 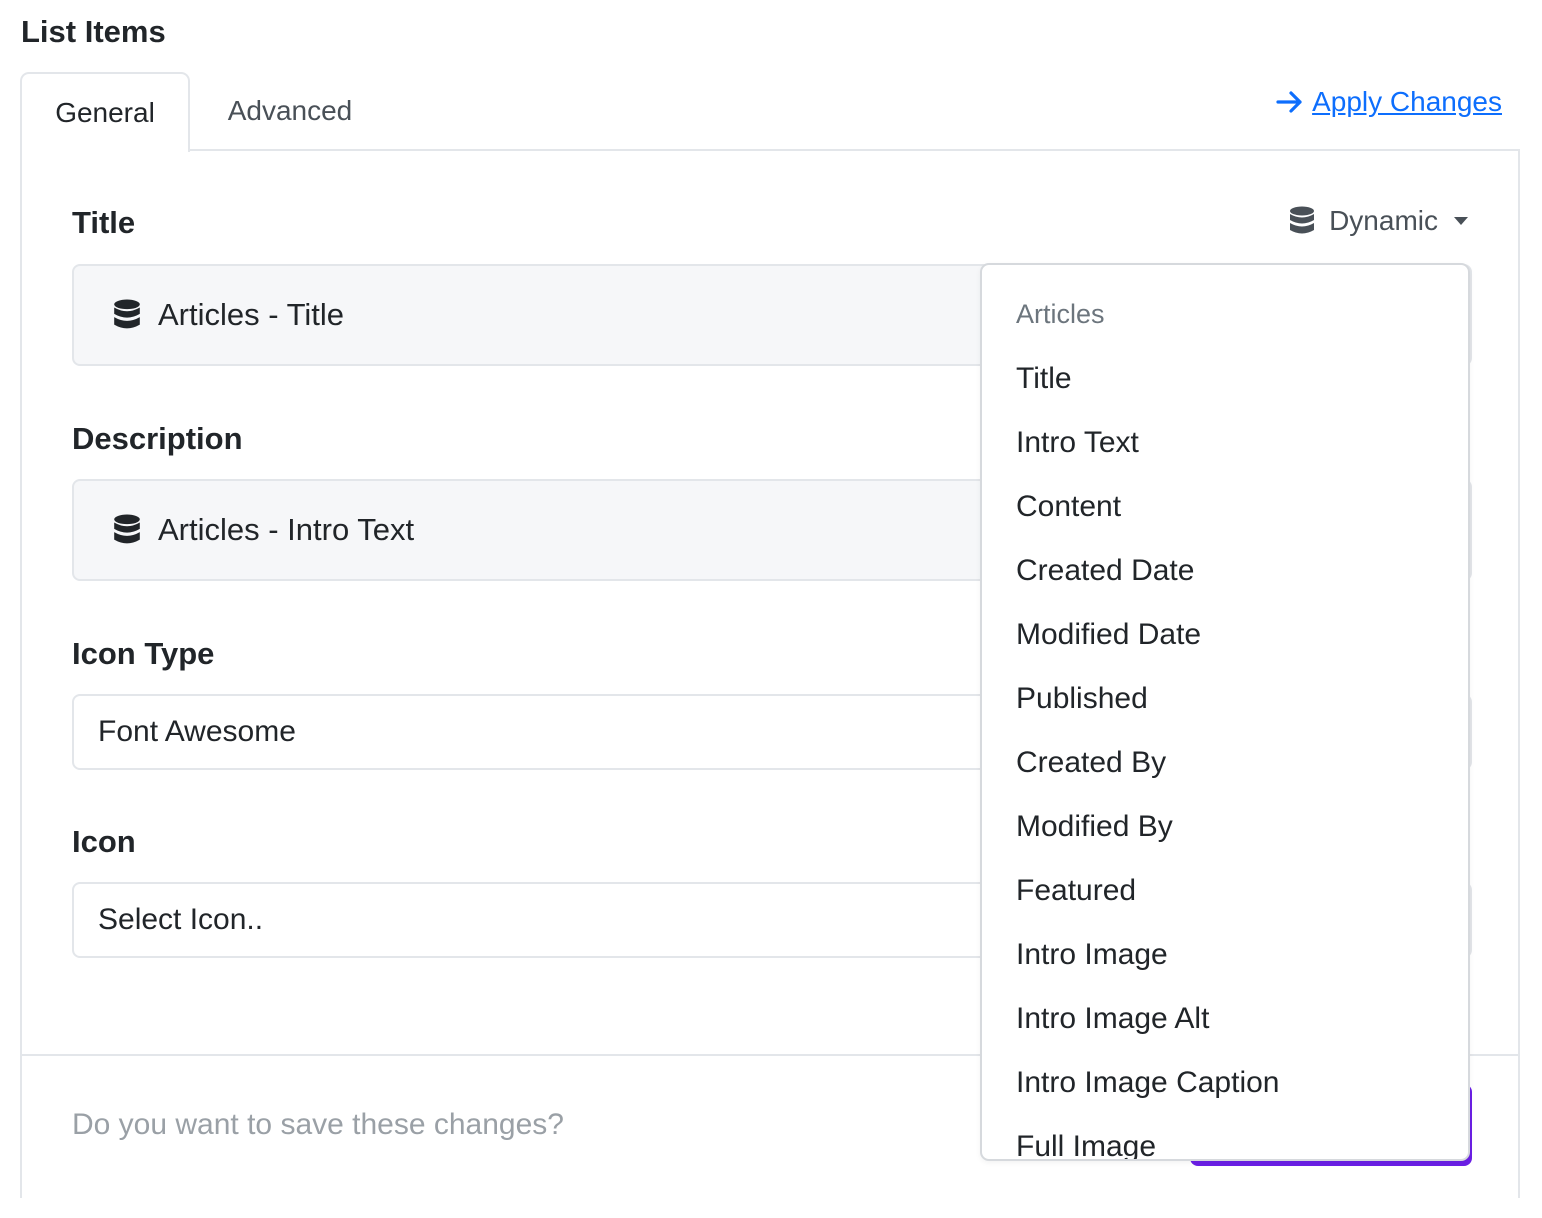 What do you see at coordinates (290, 111) in the screenshot?
I see `tab-advanced: Advanced` at bounding box center [290, 111].